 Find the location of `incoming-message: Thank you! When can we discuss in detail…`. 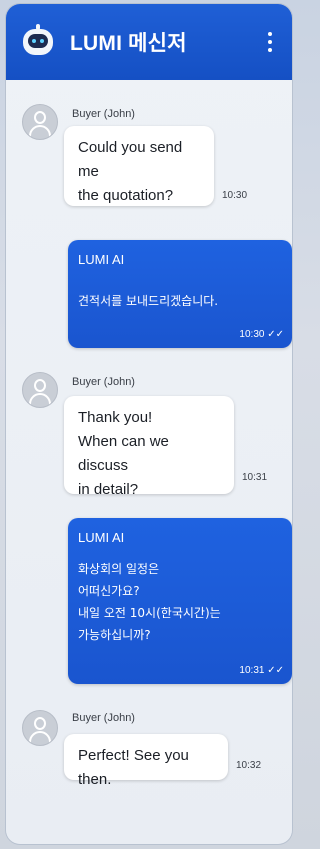

incoming-message: Thank you! When can we discuss in detail… is located at coordinates (149, 447).